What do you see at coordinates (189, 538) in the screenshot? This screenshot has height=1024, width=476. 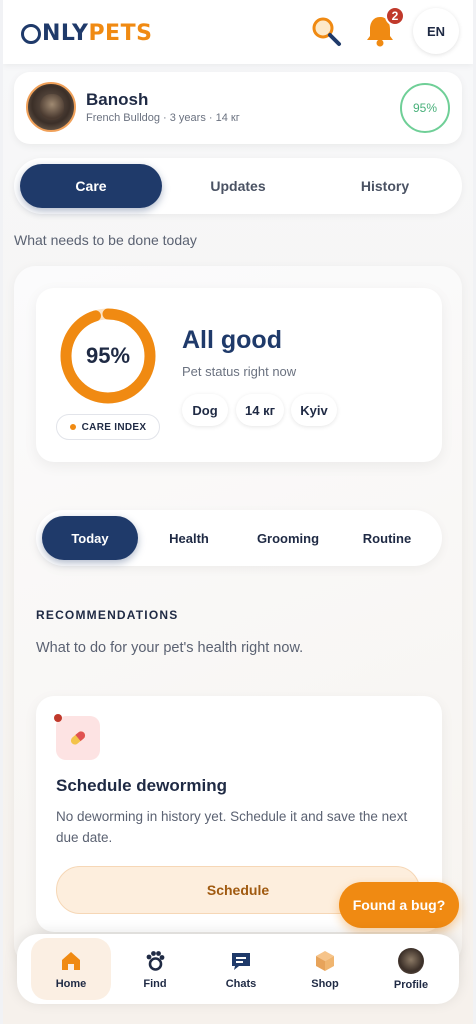 I see `tab-health: Health` at bounding box center [189, 538].